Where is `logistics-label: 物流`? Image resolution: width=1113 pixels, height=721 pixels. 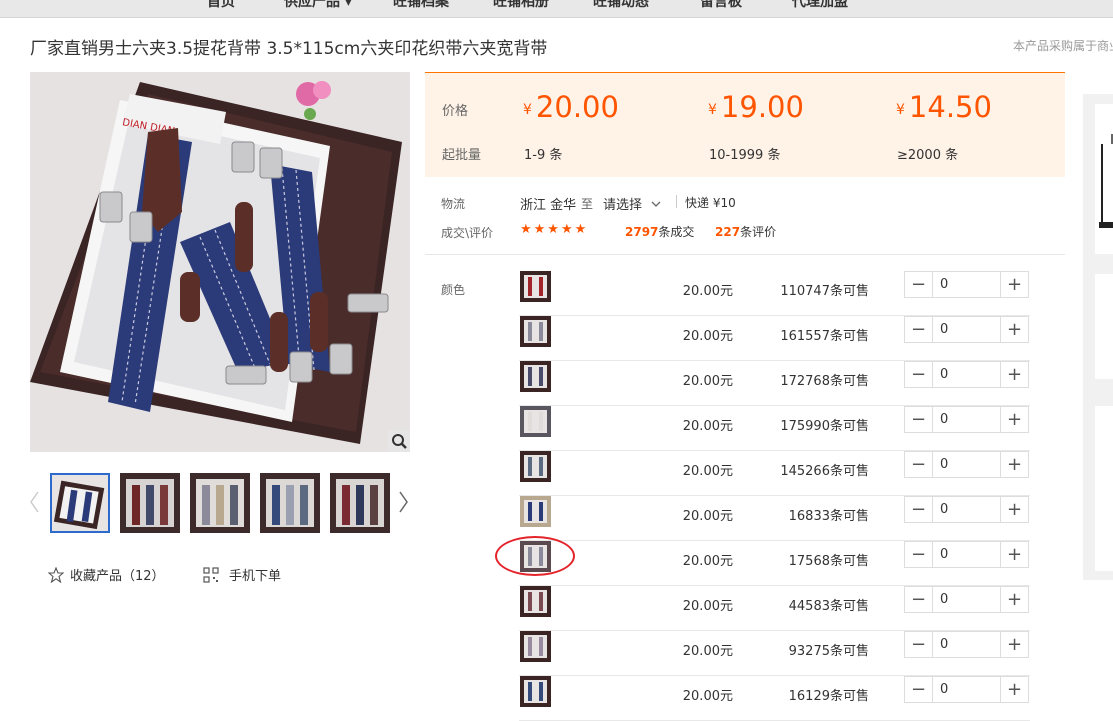 logistics-label: 物流 is located at coordinates (453, 204).